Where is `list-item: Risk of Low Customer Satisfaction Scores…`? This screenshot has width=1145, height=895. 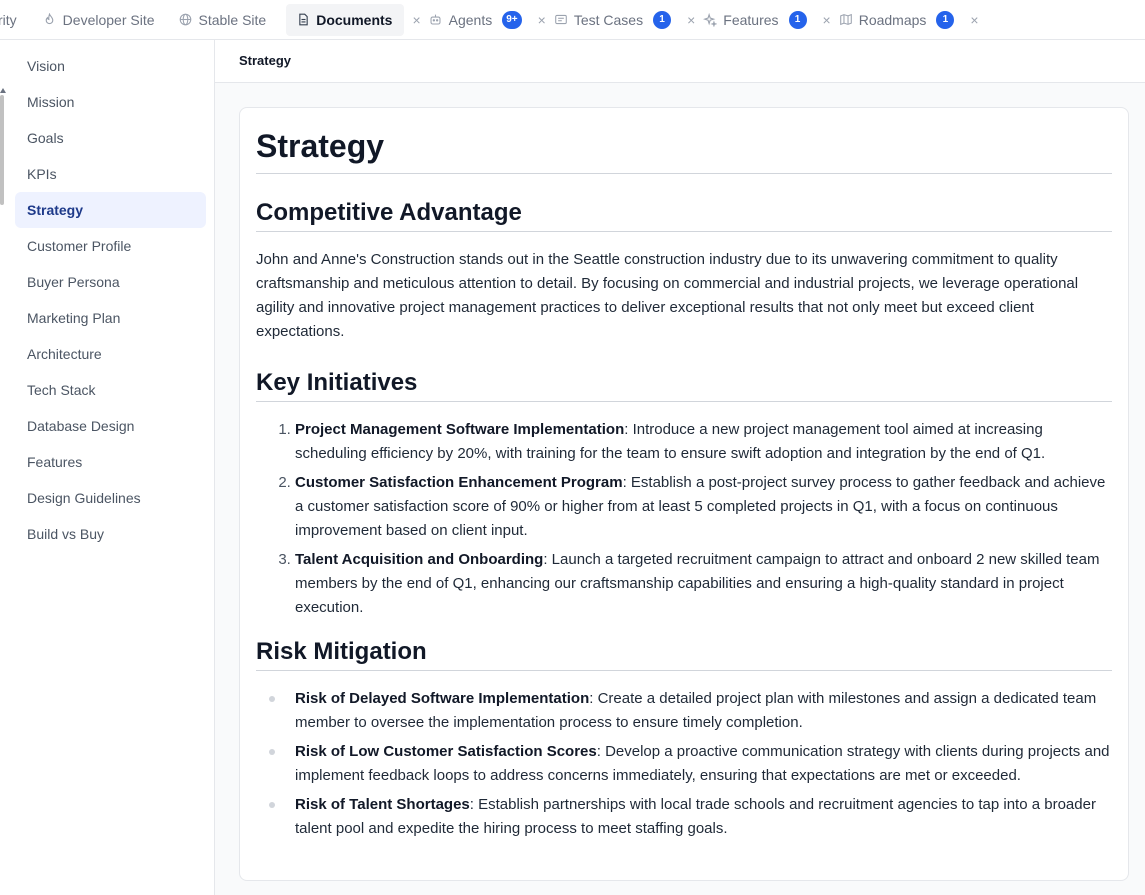
list-item: Risk of Low Customer Satisfaction Scores… is located at coordinates (690, 764).